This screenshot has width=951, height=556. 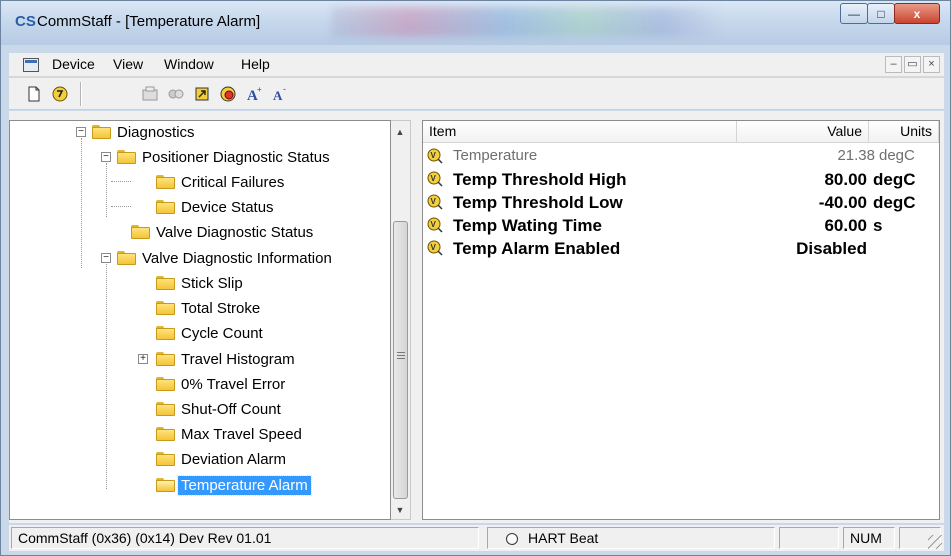 What do you see at coordinates (904, 131) in the screenshot?
I see `column-header-units: Units` at bounding box center [904, 131].